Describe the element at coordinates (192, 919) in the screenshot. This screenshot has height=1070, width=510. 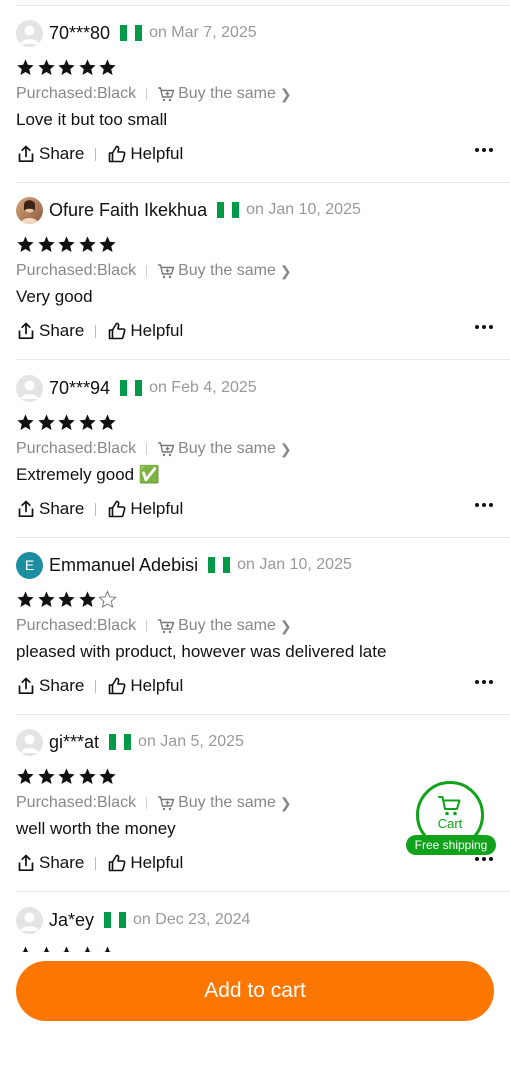
I see `review-date: on Dec 23, 2024` at that location.